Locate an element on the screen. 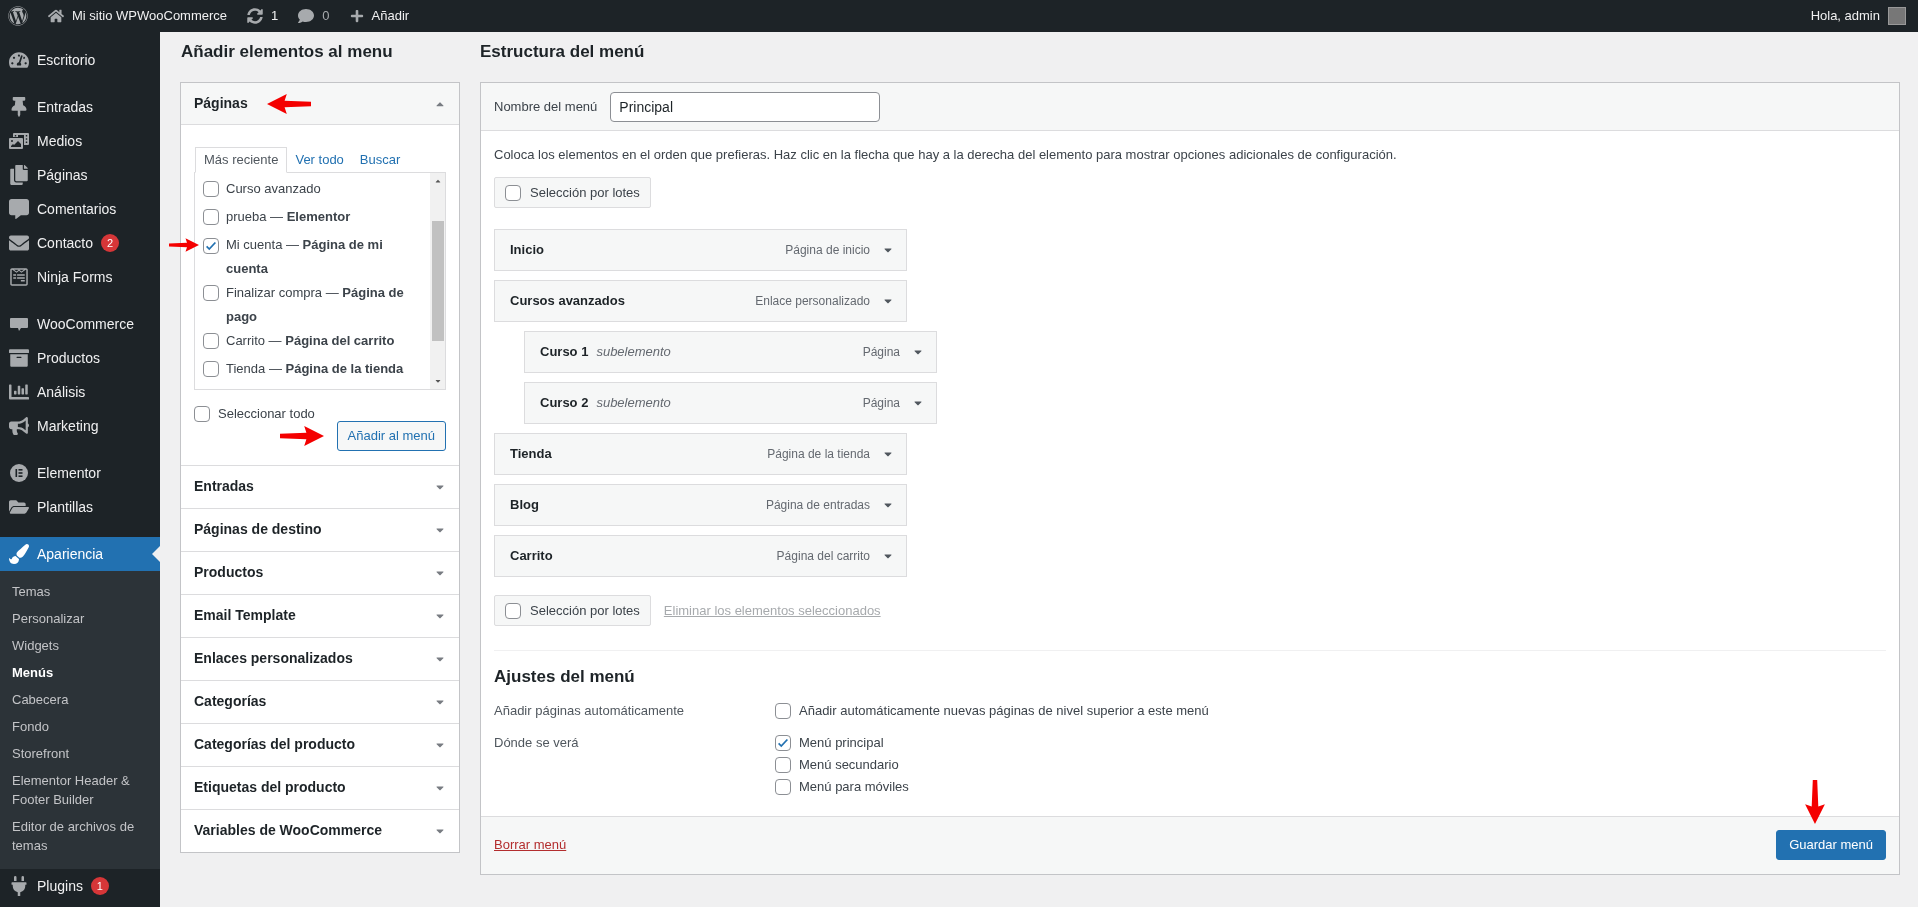 The height and width of the screenshot is (907, 1918). menu-item-type: Enlace personalizado is located at coordinates (812, 301).